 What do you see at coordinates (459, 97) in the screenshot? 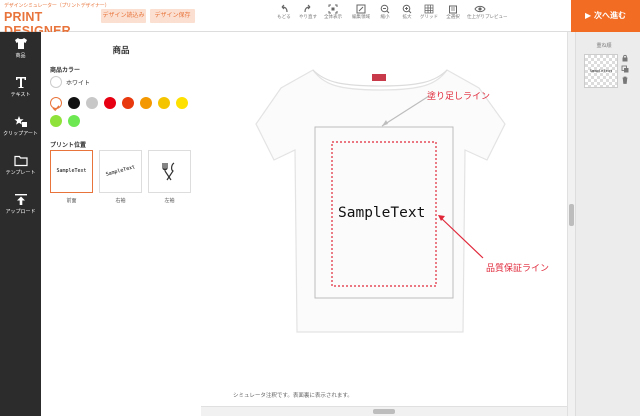
I see `bleed-line-label: 塗り足しライン` at bounding box center [459, 97].